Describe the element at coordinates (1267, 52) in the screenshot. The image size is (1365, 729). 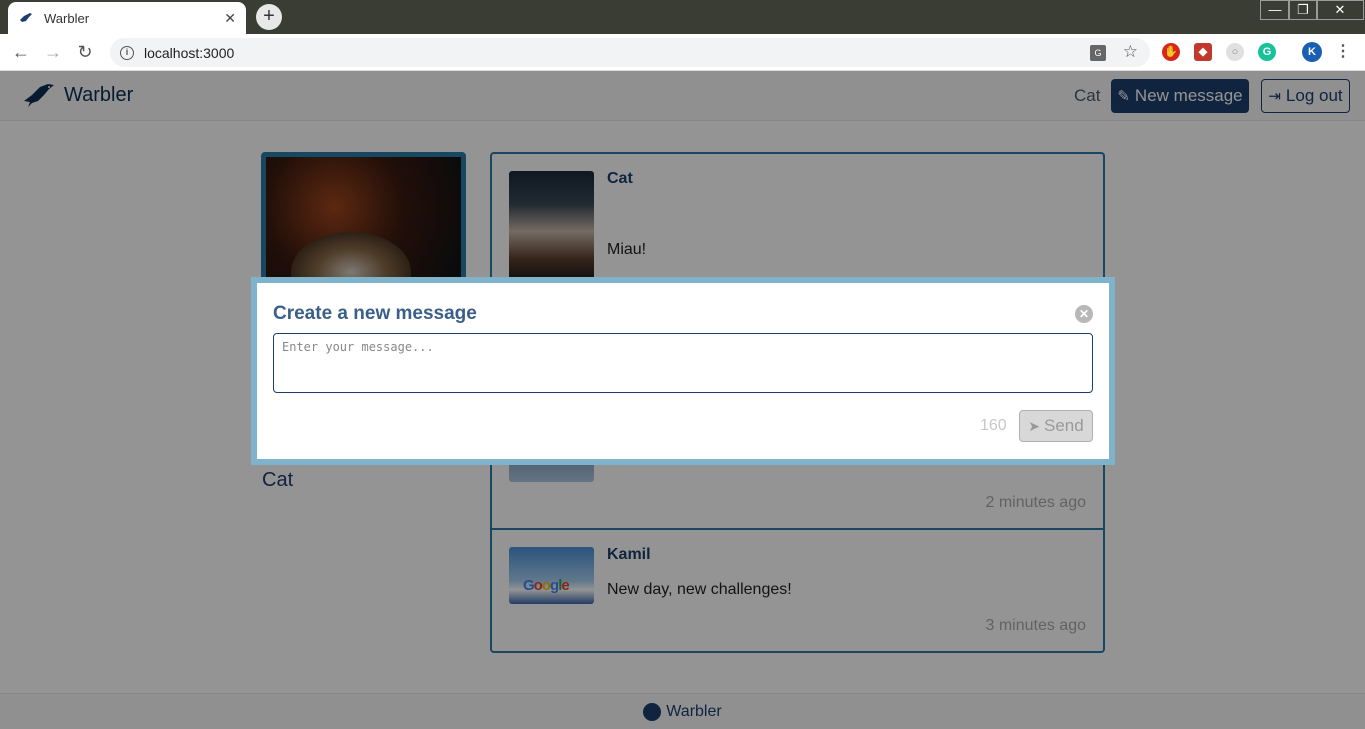
I see `grammarly-extension-icon: G` at that location.